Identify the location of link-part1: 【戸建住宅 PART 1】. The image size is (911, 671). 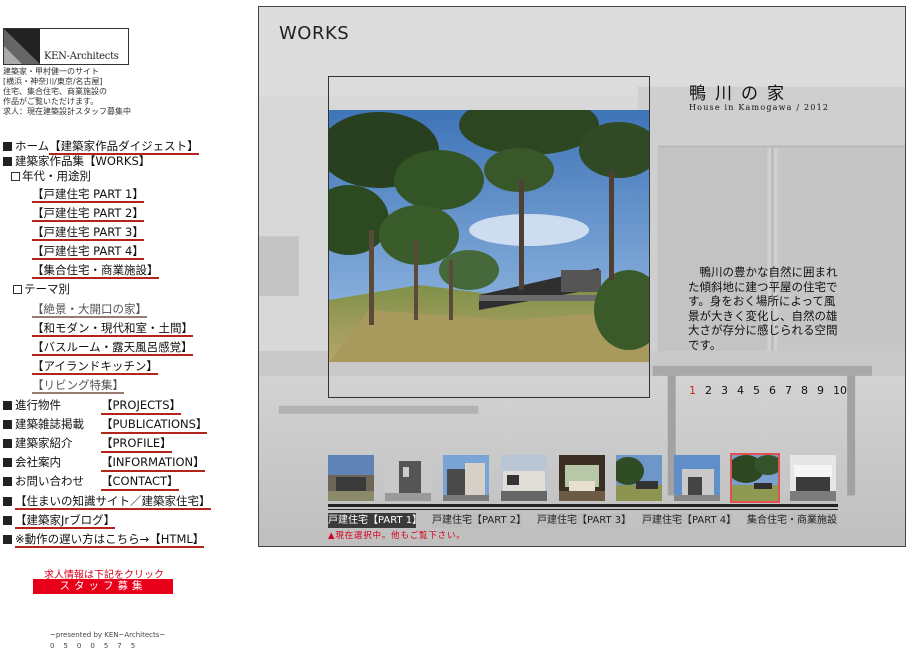
(88, 195).